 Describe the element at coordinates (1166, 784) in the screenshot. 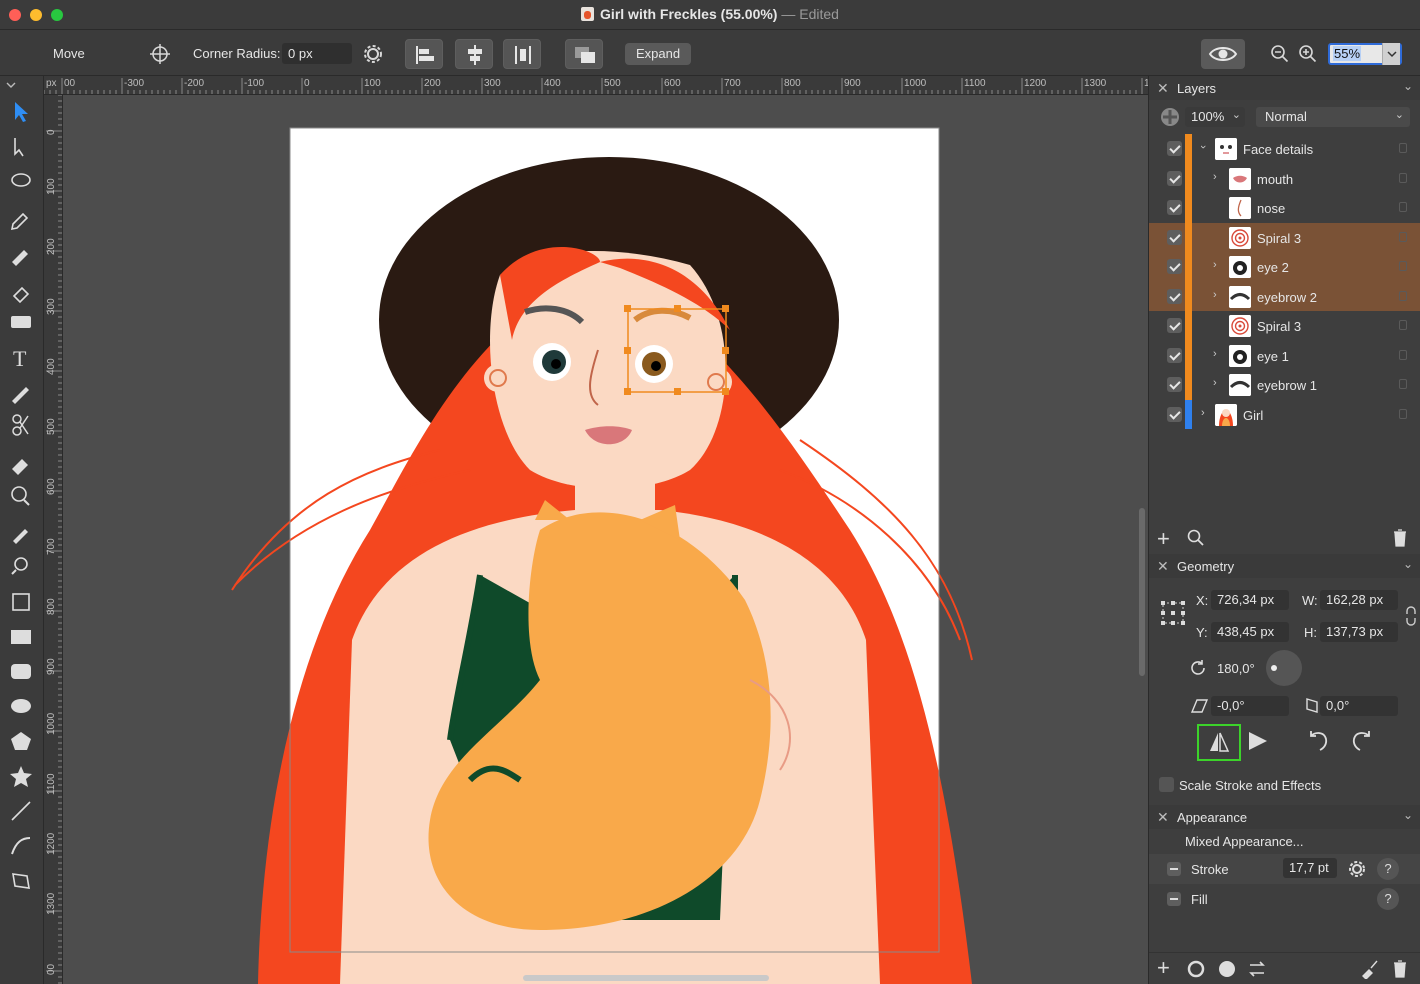

I see `scale-stroke-checkbox` at that location.